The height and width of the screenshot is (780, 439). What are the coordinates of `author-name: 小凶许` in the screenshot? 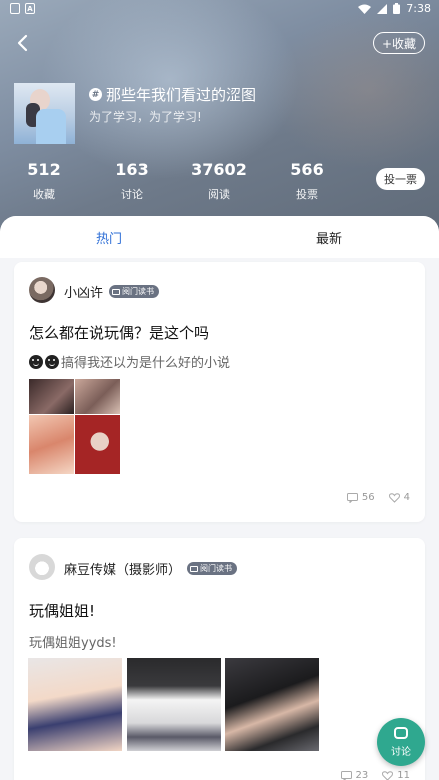 It's located at (83, 291).